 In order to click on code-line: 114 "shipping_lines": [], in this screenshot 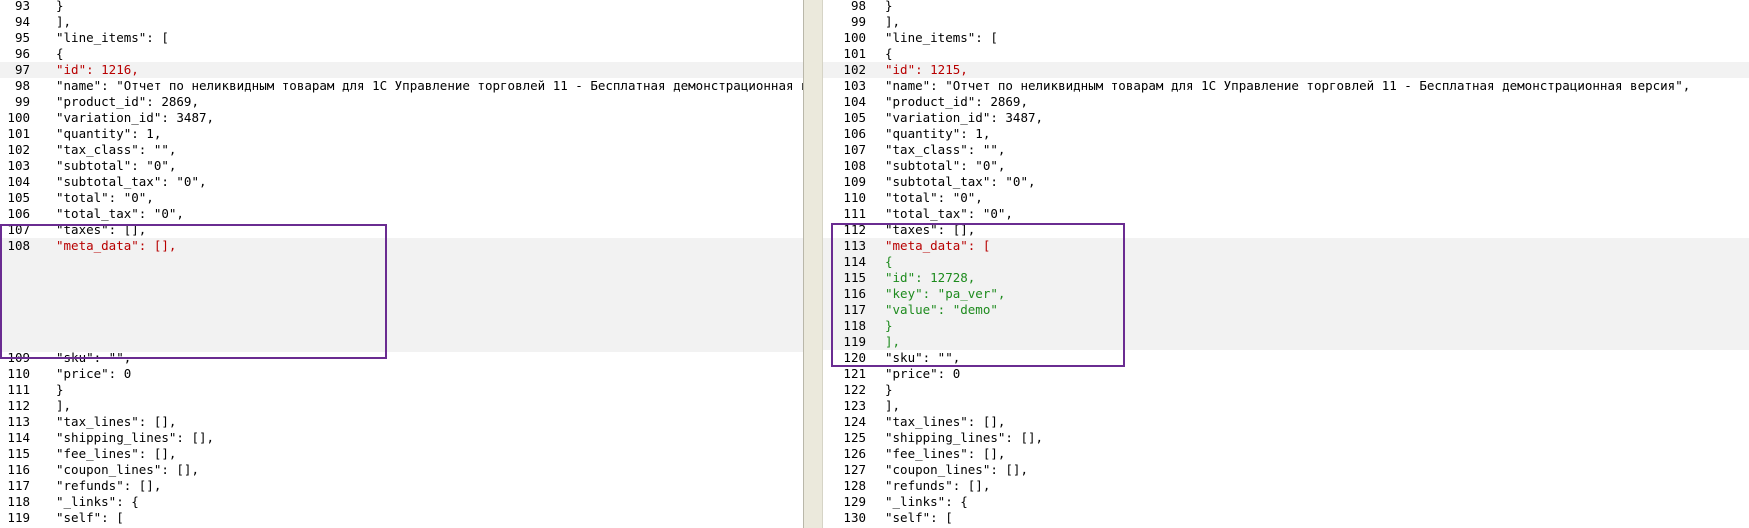, I will do `click(401, 438)`.